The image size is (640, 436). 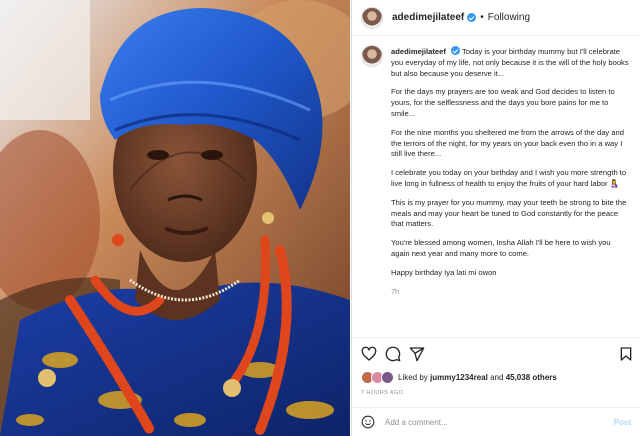 I want to click on following-button: Following, so click(x=509, y=17).